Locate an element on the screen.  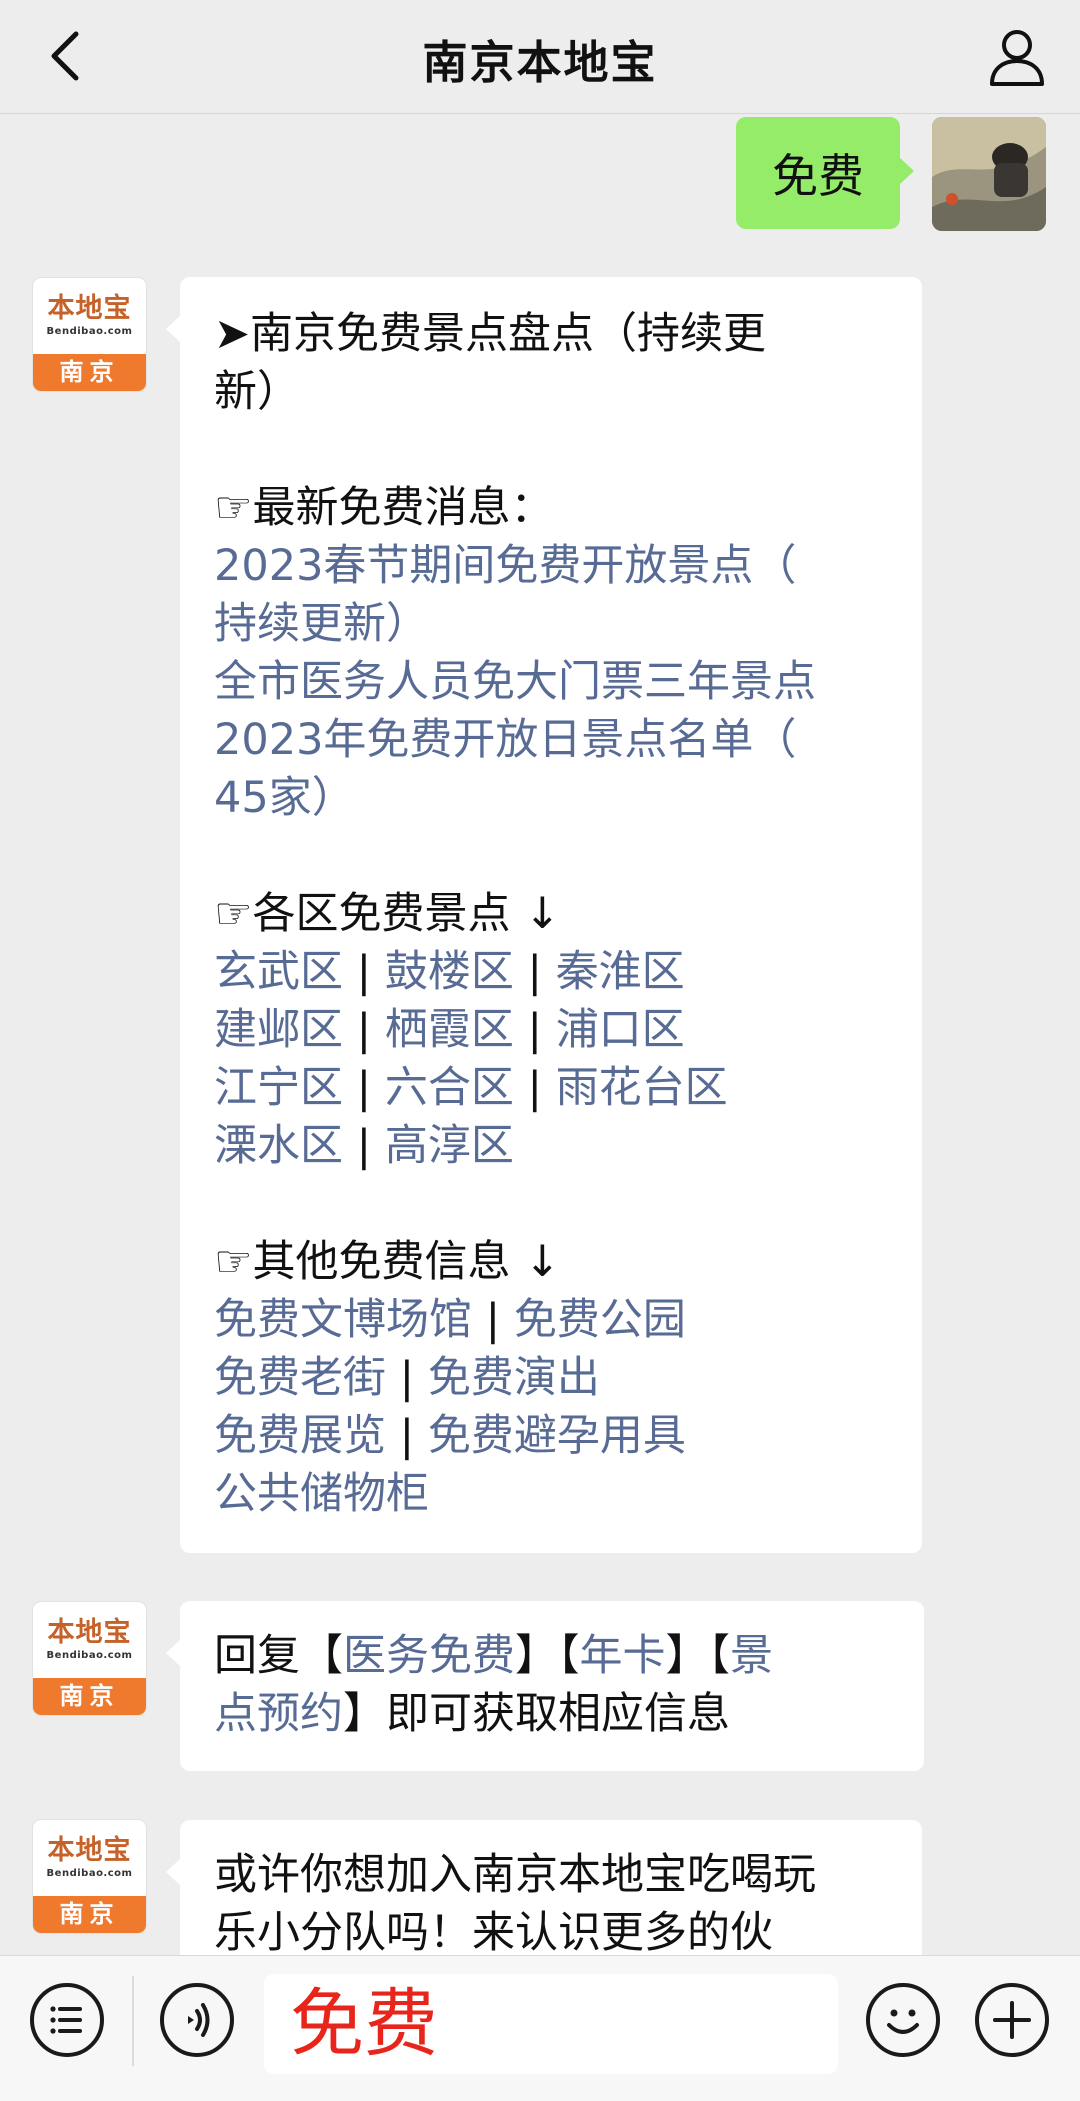
district-link-jiangning: 江宁区 is located at coordinates (278, 1088).